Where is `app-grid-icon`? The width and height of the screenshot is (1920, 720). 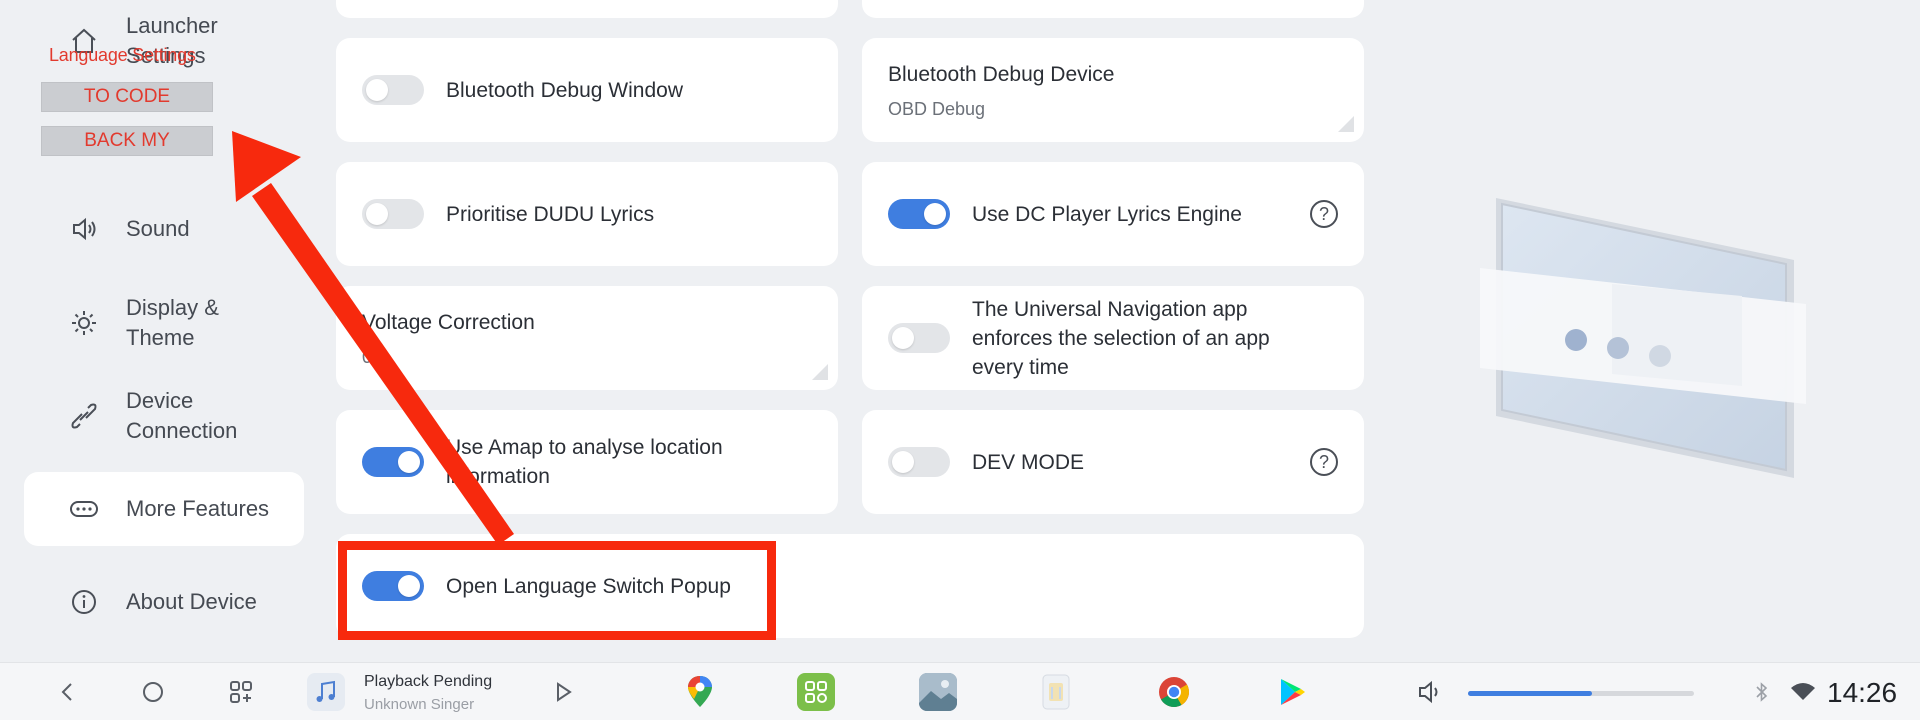
app-grid-icon is located at coordinates (816, 691).